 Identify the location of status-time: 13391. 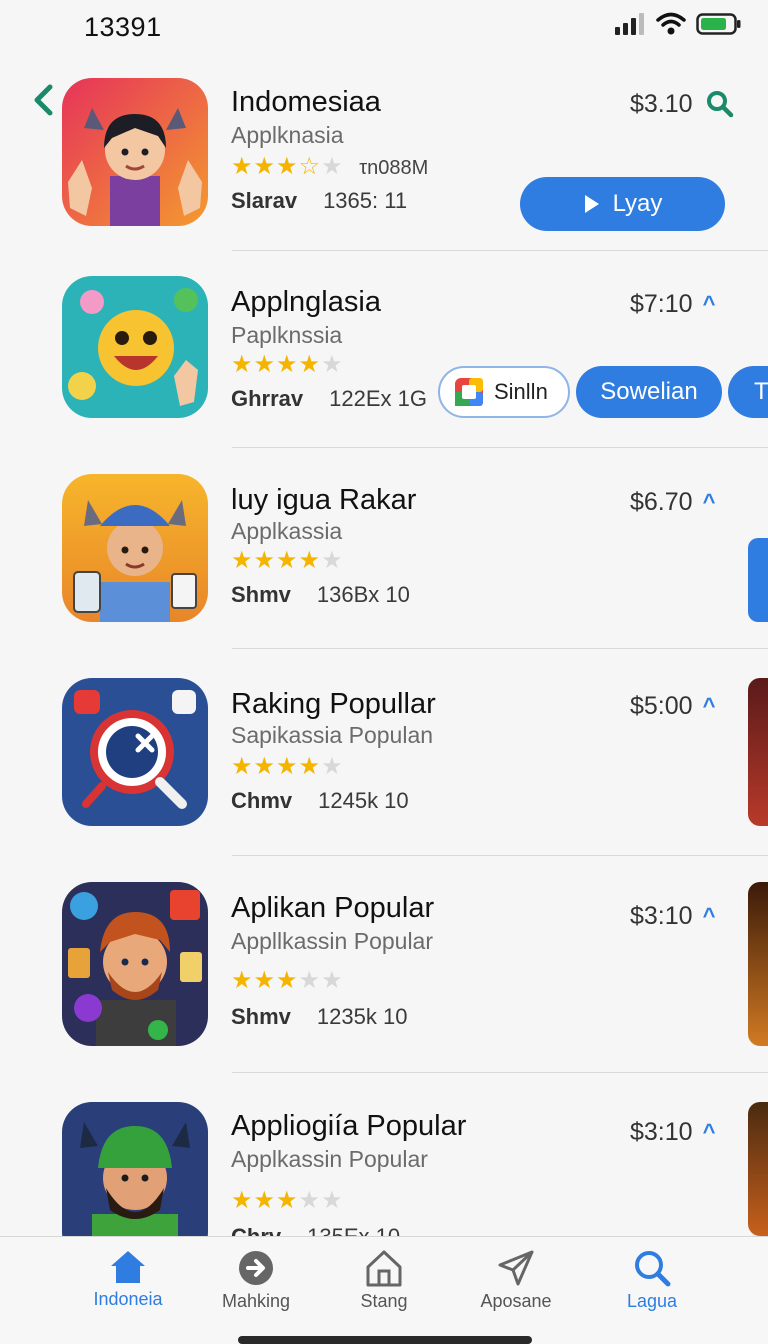
(123, 27).